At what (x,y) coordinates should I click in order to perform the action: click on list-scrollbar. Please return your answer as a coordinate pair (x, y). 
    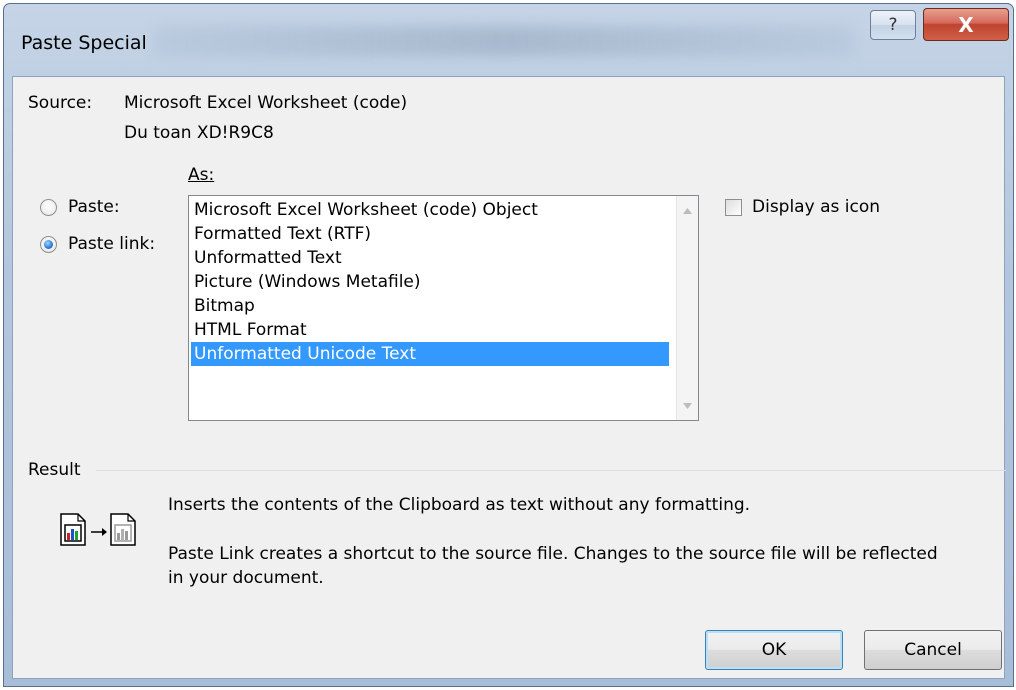
    Looking at the image, I should click on (687, 308).